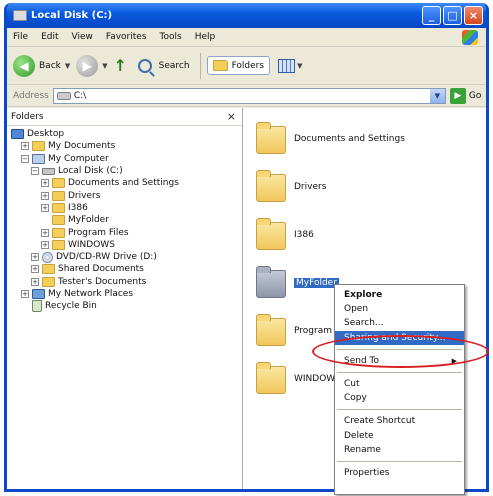  Describe the element at coordinates (38, 294) in the screenshot. I see `network-icon` at that location.